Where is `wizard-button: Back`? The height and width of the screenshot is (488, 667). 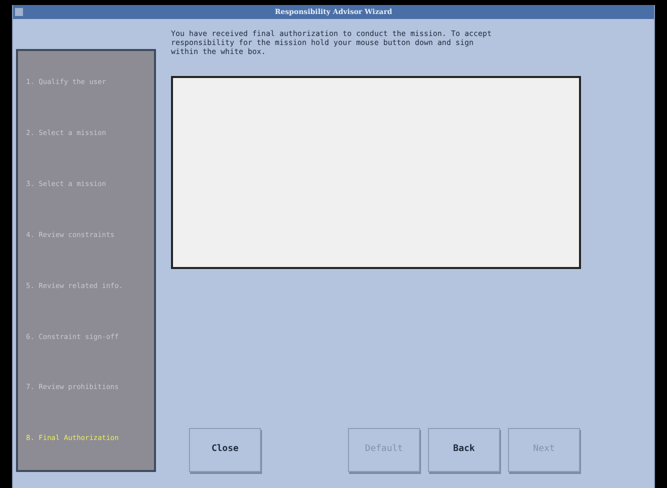
wizard-button: Back is located at coordinates (464, 450).